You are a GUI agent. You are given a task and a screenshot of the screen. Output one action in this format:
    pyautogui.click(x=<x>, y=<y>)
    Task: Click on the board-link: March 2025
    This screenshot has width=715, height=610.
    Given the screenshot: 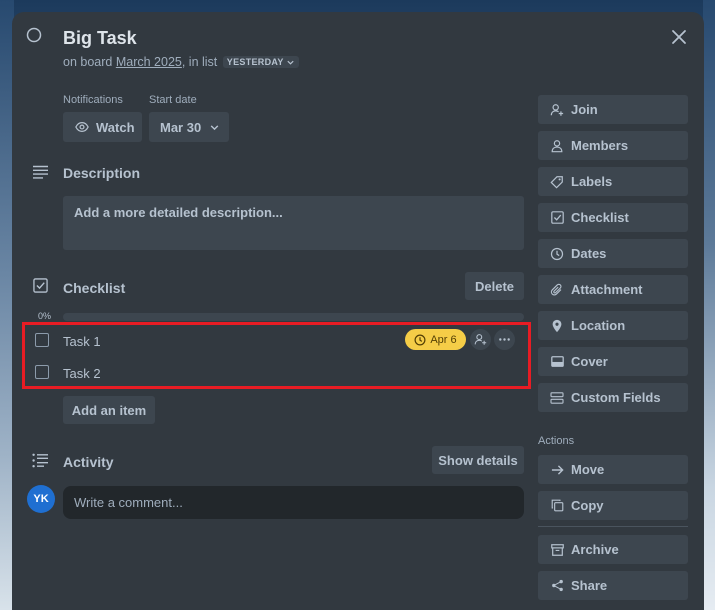 What is the action you would take?
    pyautogui.click(x=149, y=62)
    